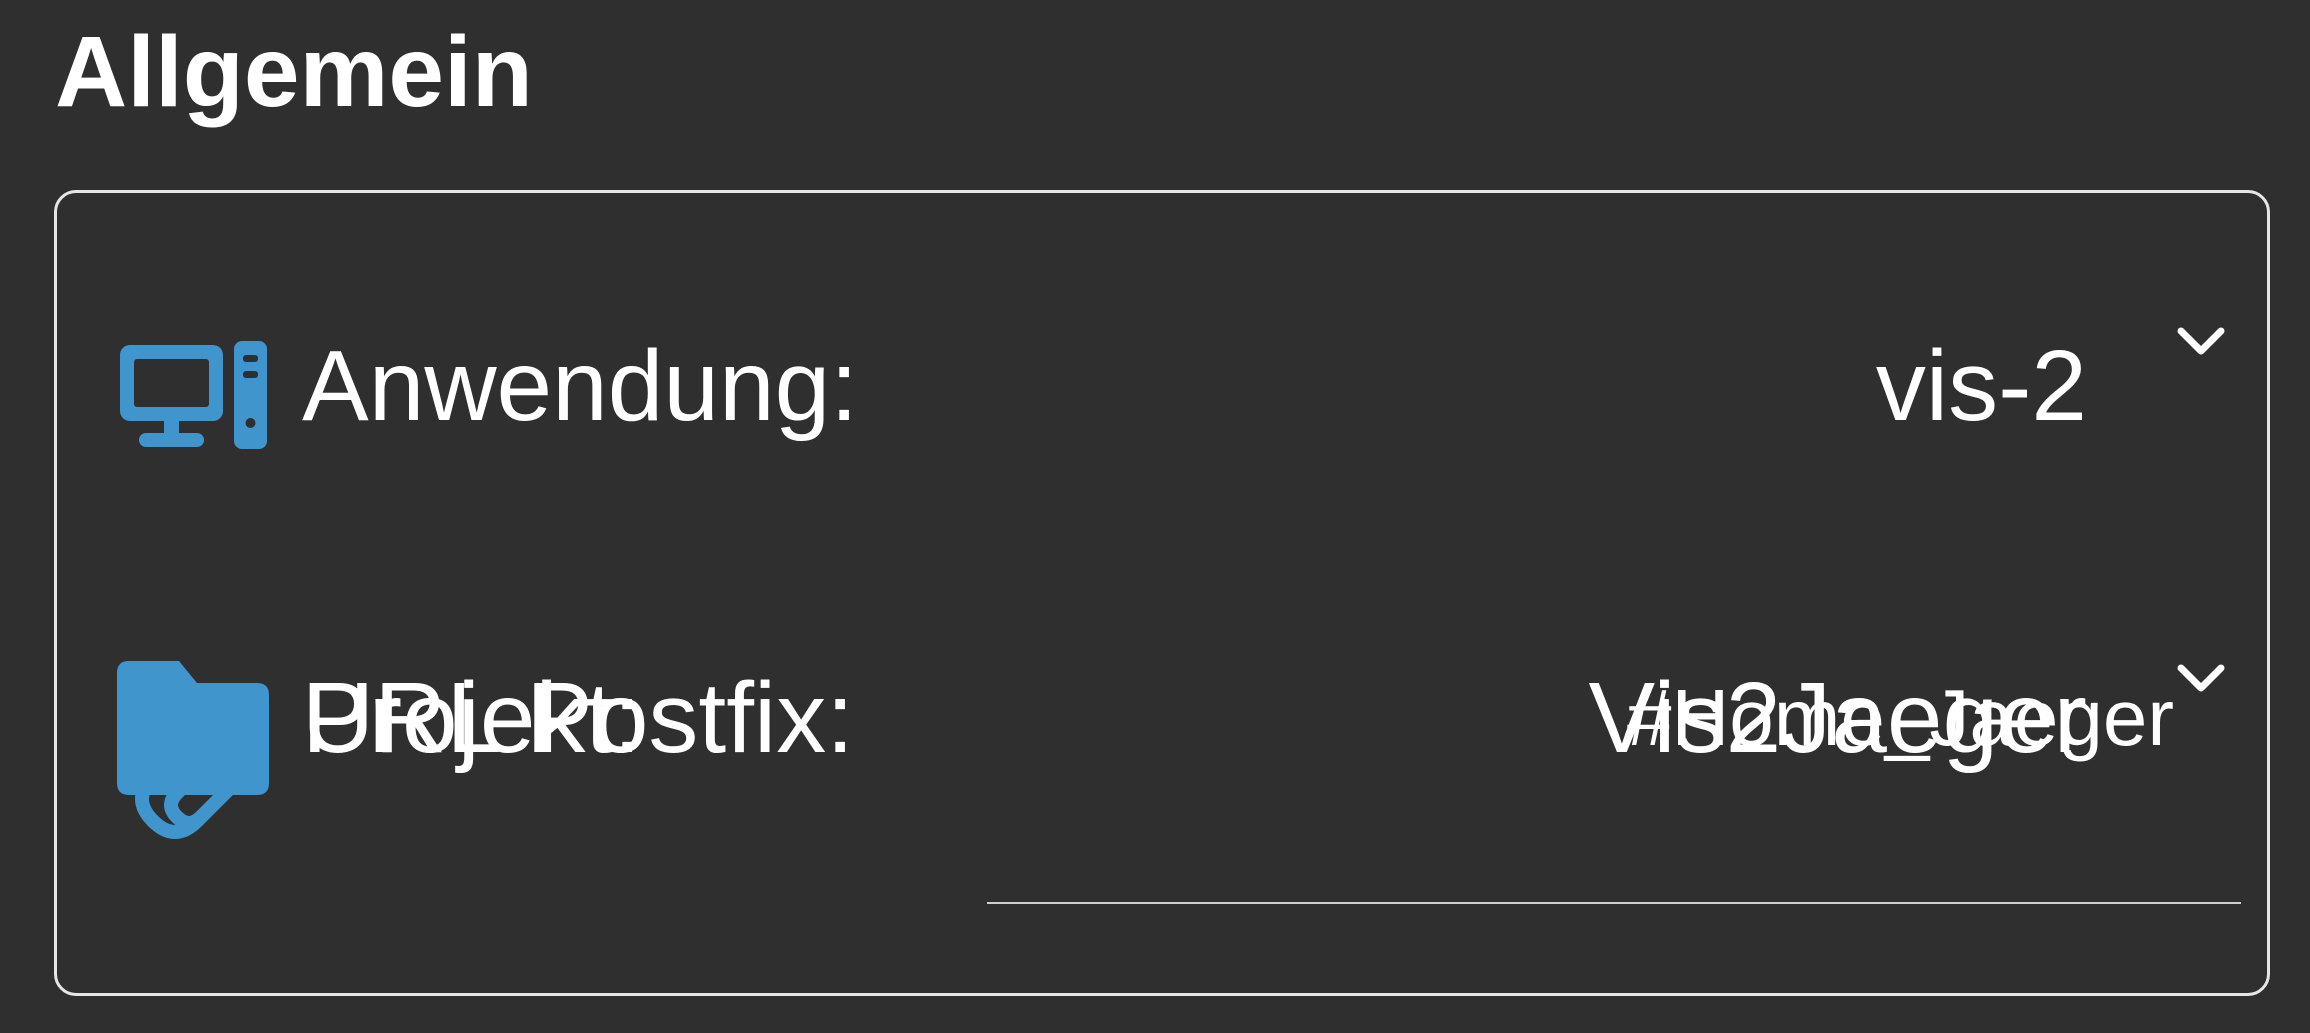 The width and height of the screenshot is (2310, 1033). I want to click on section-title: Allgemein, so click(294, 72).